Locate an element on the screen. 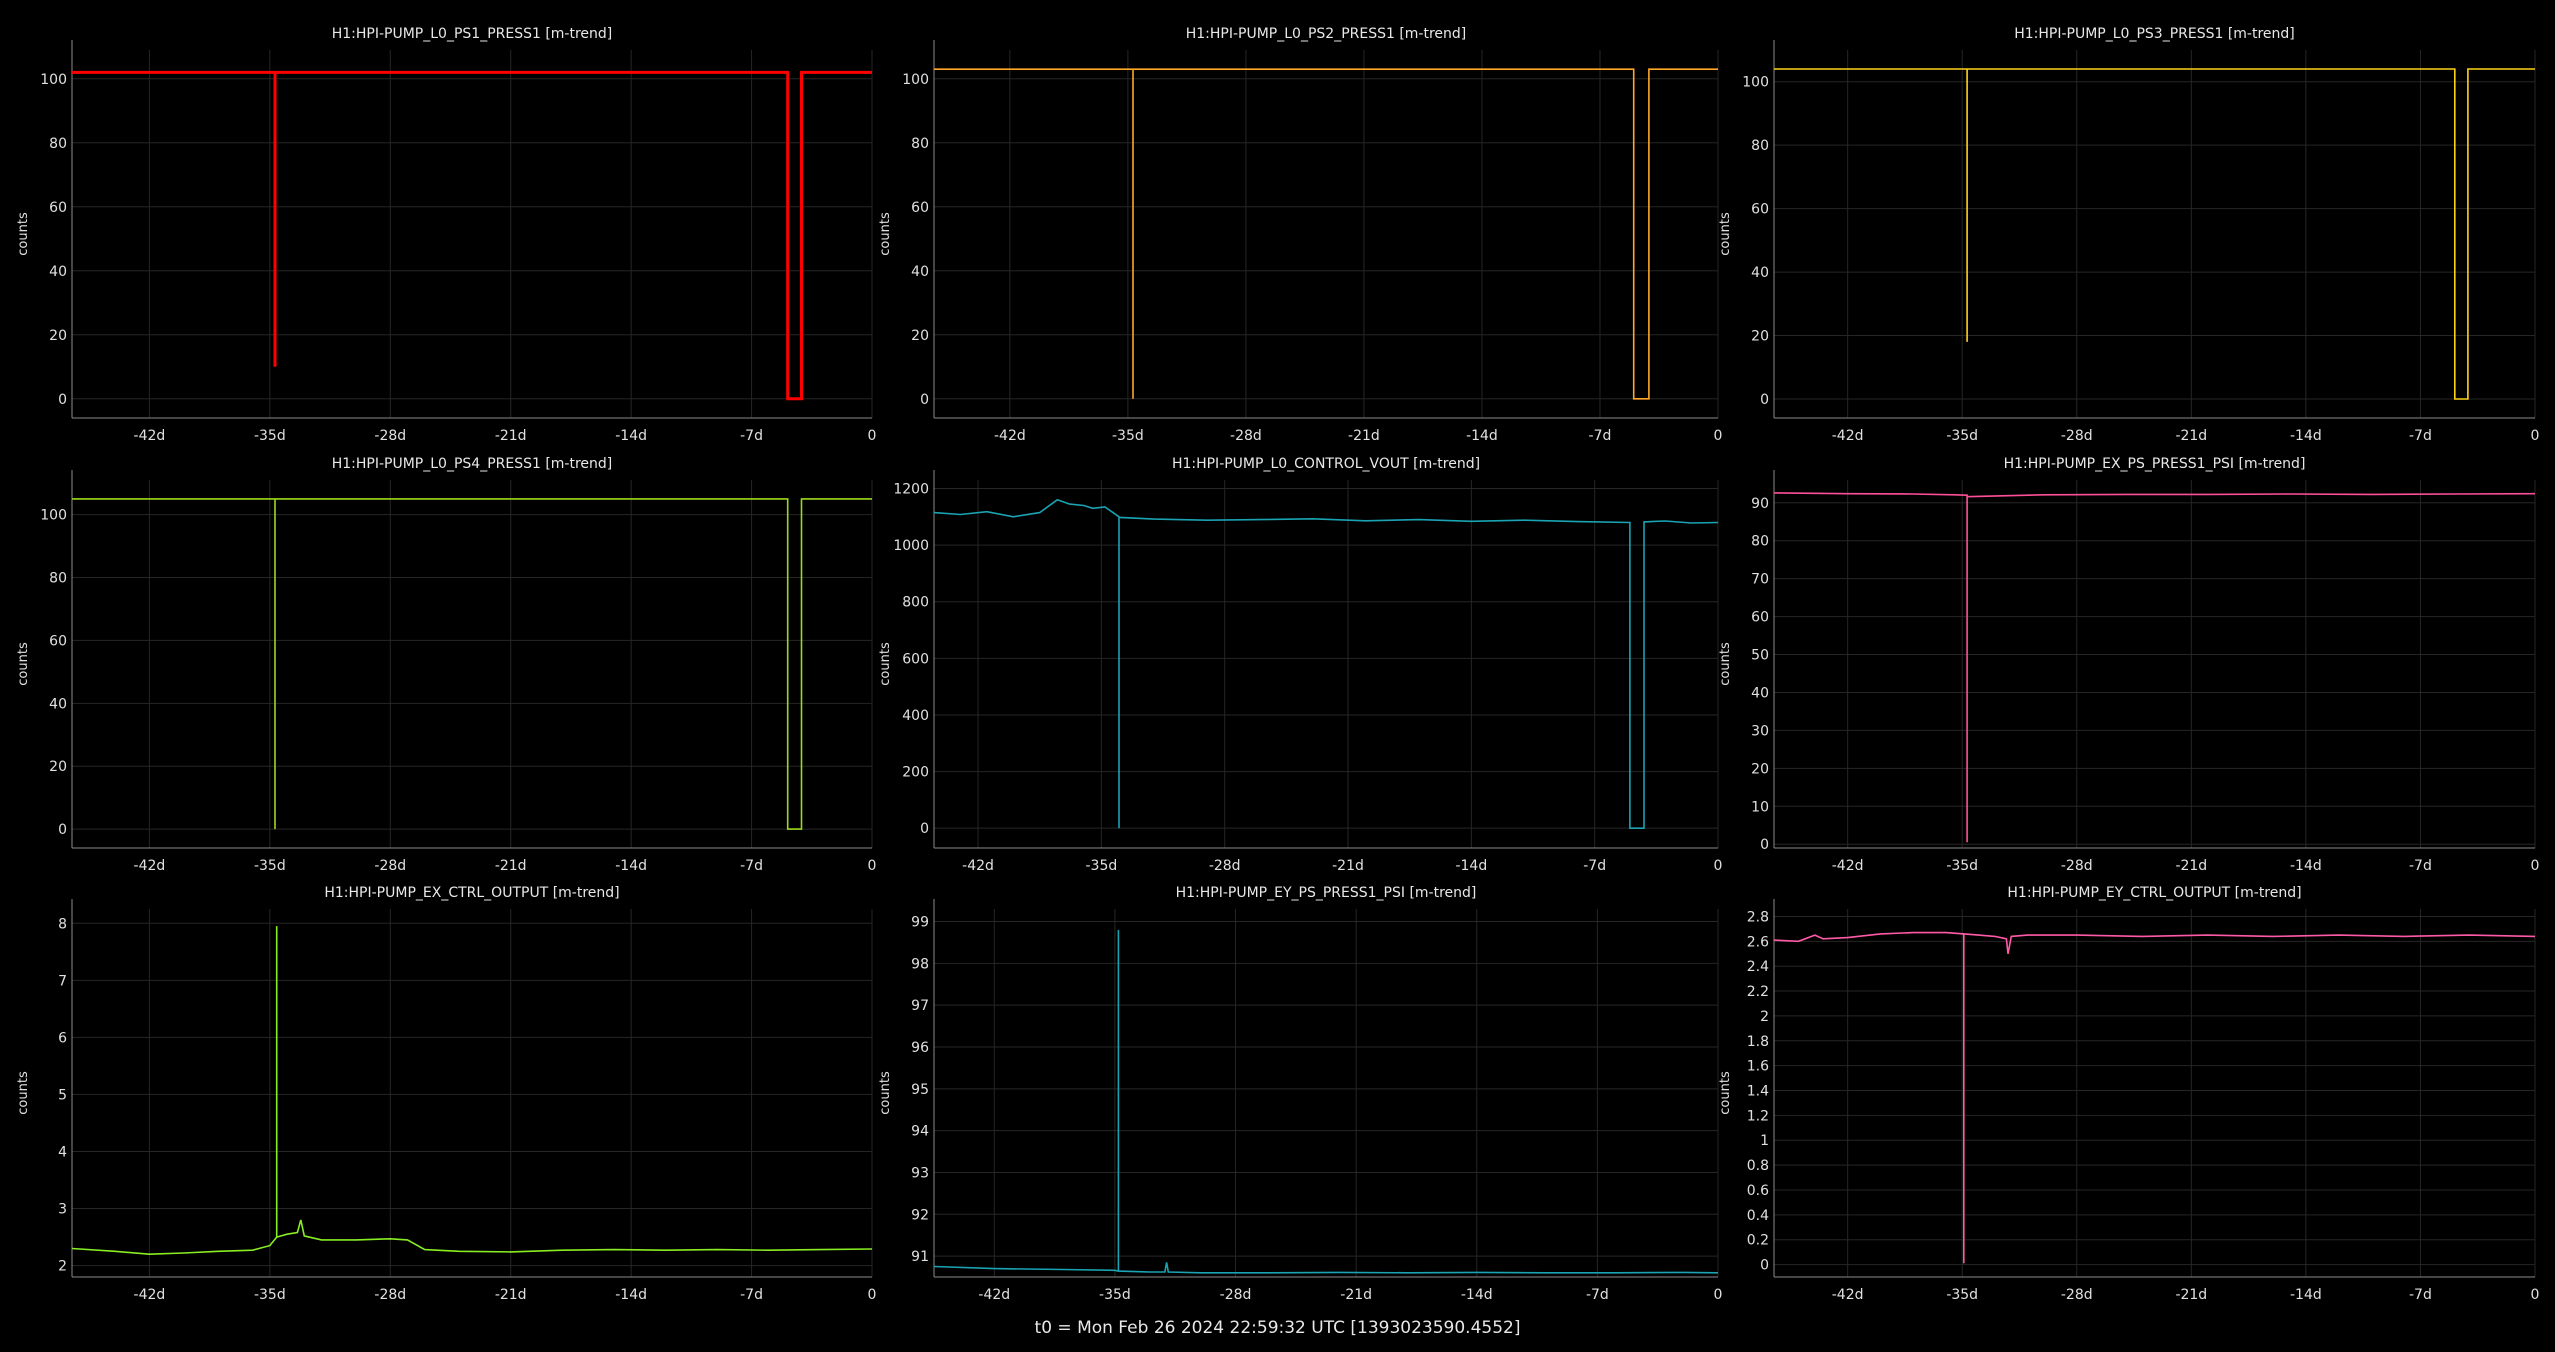  chart-7-x-tick-label: -35d is located at coordinates (270, 1295).